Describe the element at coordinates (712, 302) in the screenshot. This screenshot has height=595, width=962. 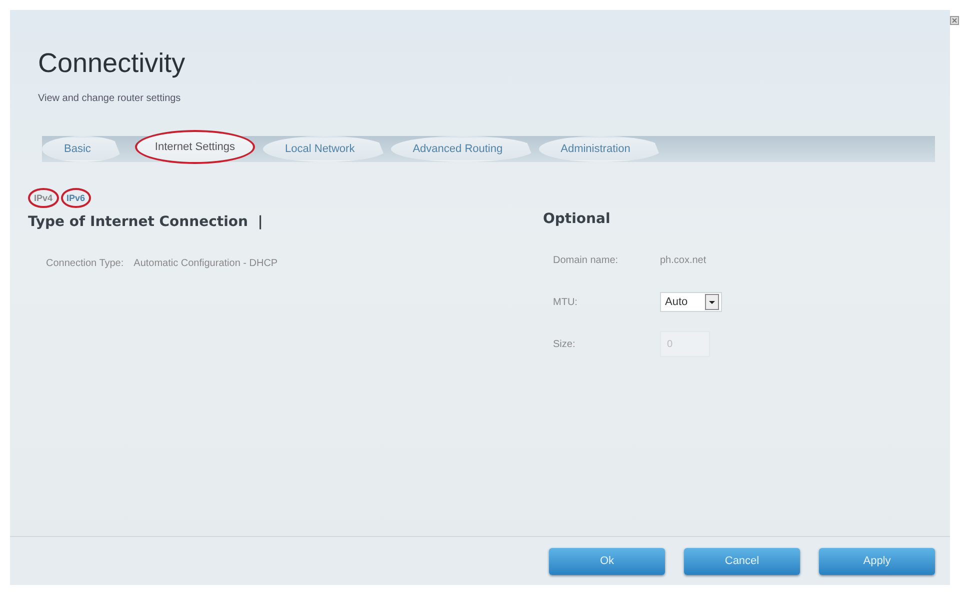
I see `caret-icon` at that location.